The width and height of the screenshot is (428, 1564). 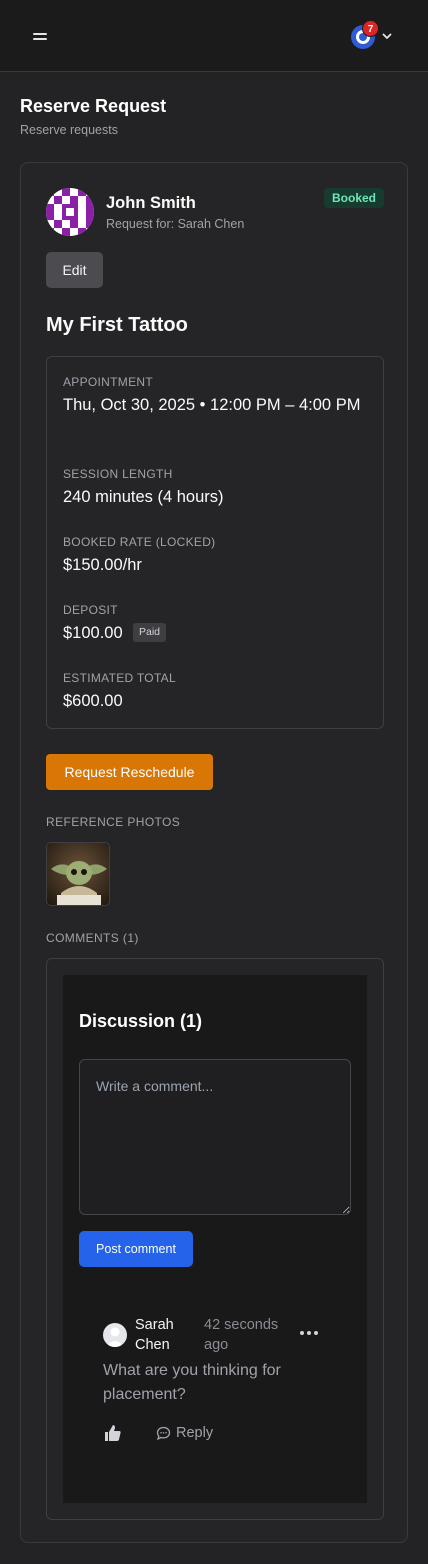 I want to click on edit-button: Edit, so click(x=74, y=270).